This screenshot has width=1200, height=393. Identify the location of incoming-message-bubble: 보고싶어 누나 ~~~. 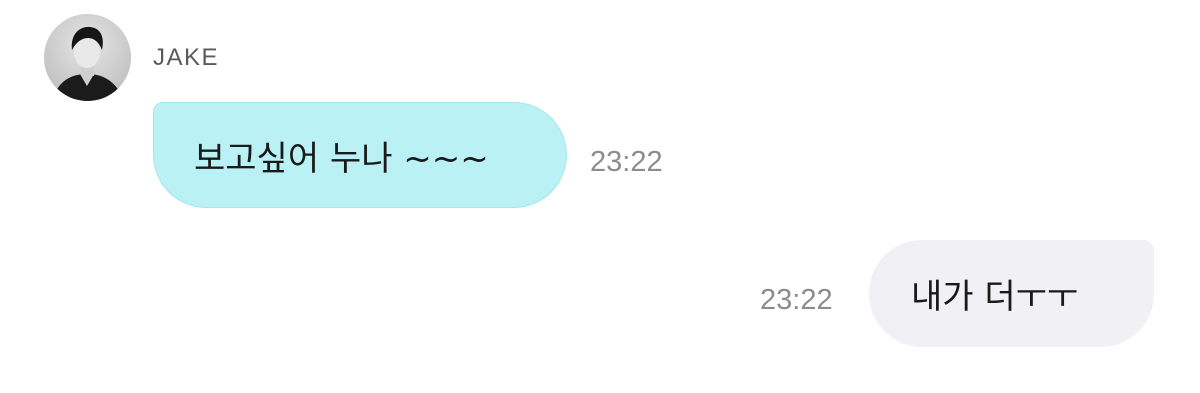
(360, 155).